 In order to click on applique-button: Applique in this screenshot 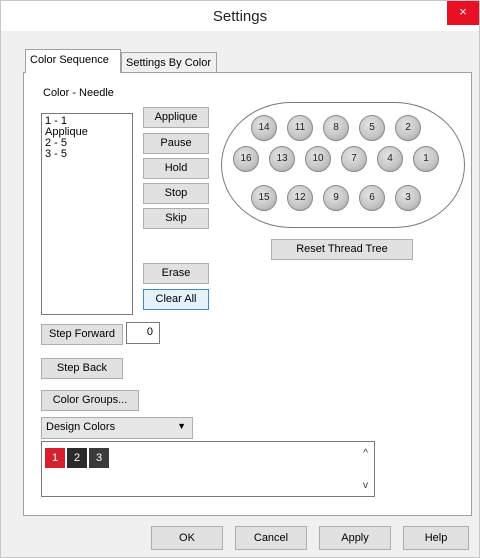, I will do `click(176, 117)`.